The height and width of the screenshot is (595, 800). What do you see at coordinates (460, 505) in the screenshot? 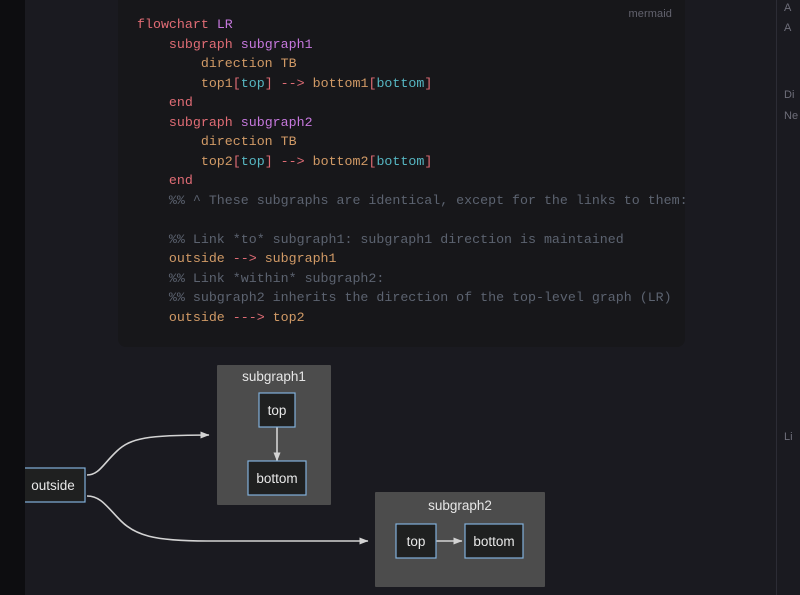
I see `cluster-subgraph2-label: subgraph2` at bounding box center [460, 505].